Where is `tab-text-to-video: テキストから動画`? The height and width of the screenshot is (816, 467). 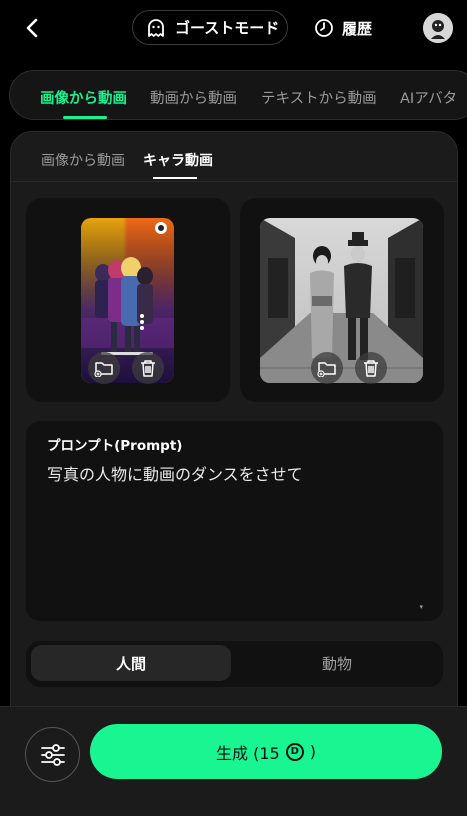 tab-text-to-video: テキストから動画 is located at coordinates (319, 97).